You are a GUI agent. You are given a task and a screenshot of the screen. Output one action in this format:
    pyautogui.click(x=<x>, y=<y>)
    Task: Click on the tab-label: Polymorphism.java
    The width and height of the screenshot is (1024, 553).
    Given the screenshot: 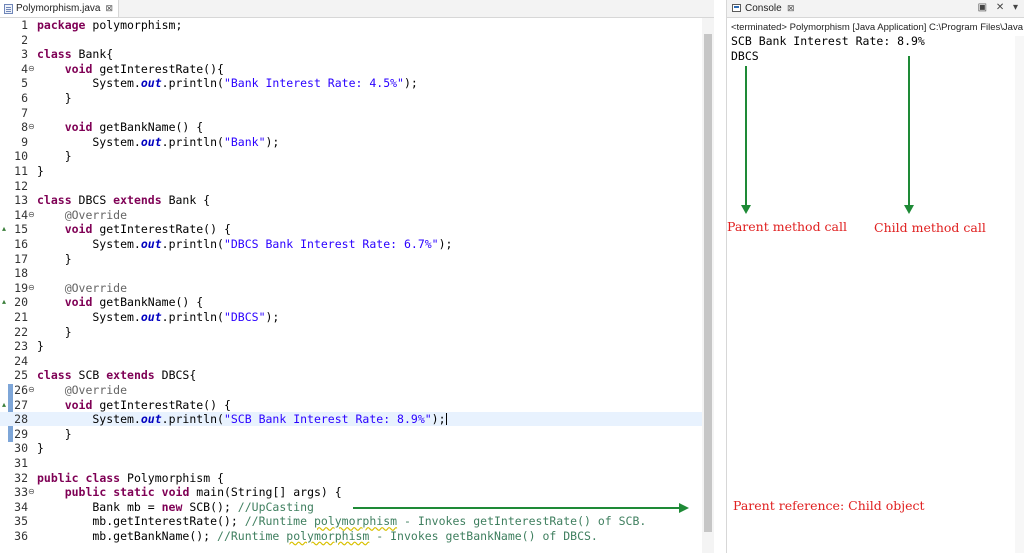 What is the action you would take?
    pyautogui.click(x=58, y=8)
    